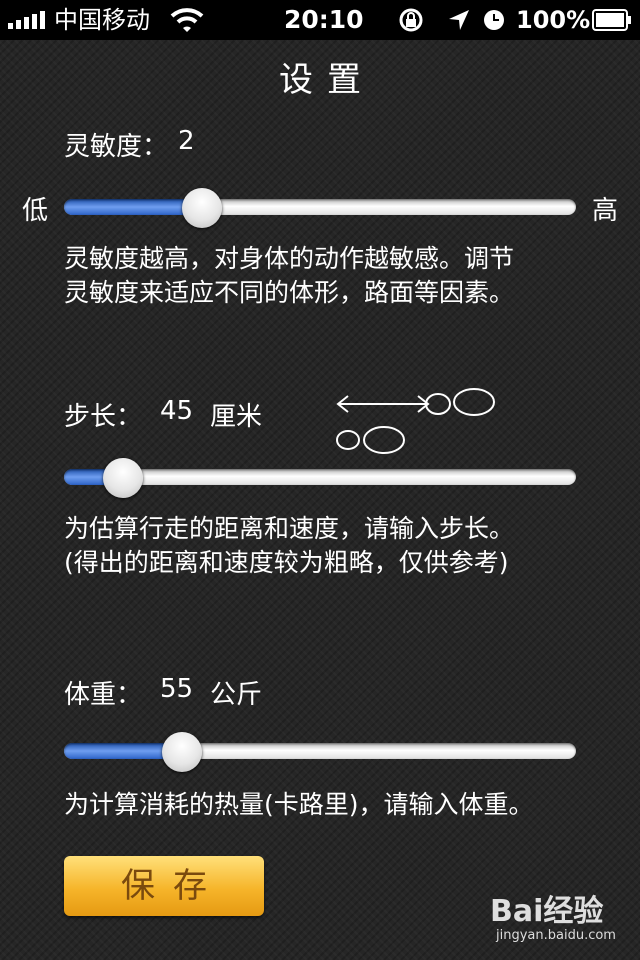  I want to click on stride-slider, so click(320, 478).